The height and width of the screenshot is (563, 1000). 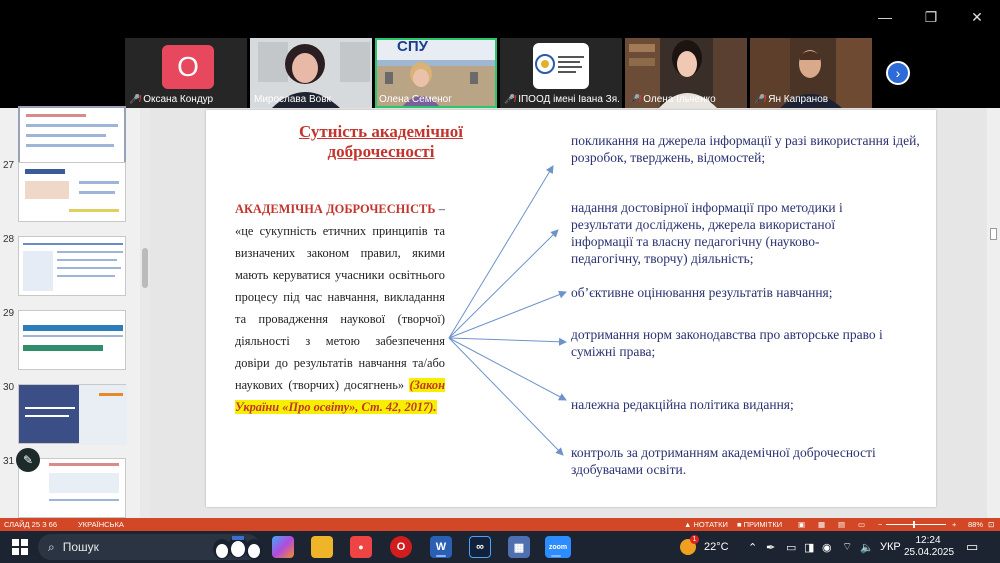 I want to click on participant-tile: Мирослава Вовк, so click(x=311, y=73).